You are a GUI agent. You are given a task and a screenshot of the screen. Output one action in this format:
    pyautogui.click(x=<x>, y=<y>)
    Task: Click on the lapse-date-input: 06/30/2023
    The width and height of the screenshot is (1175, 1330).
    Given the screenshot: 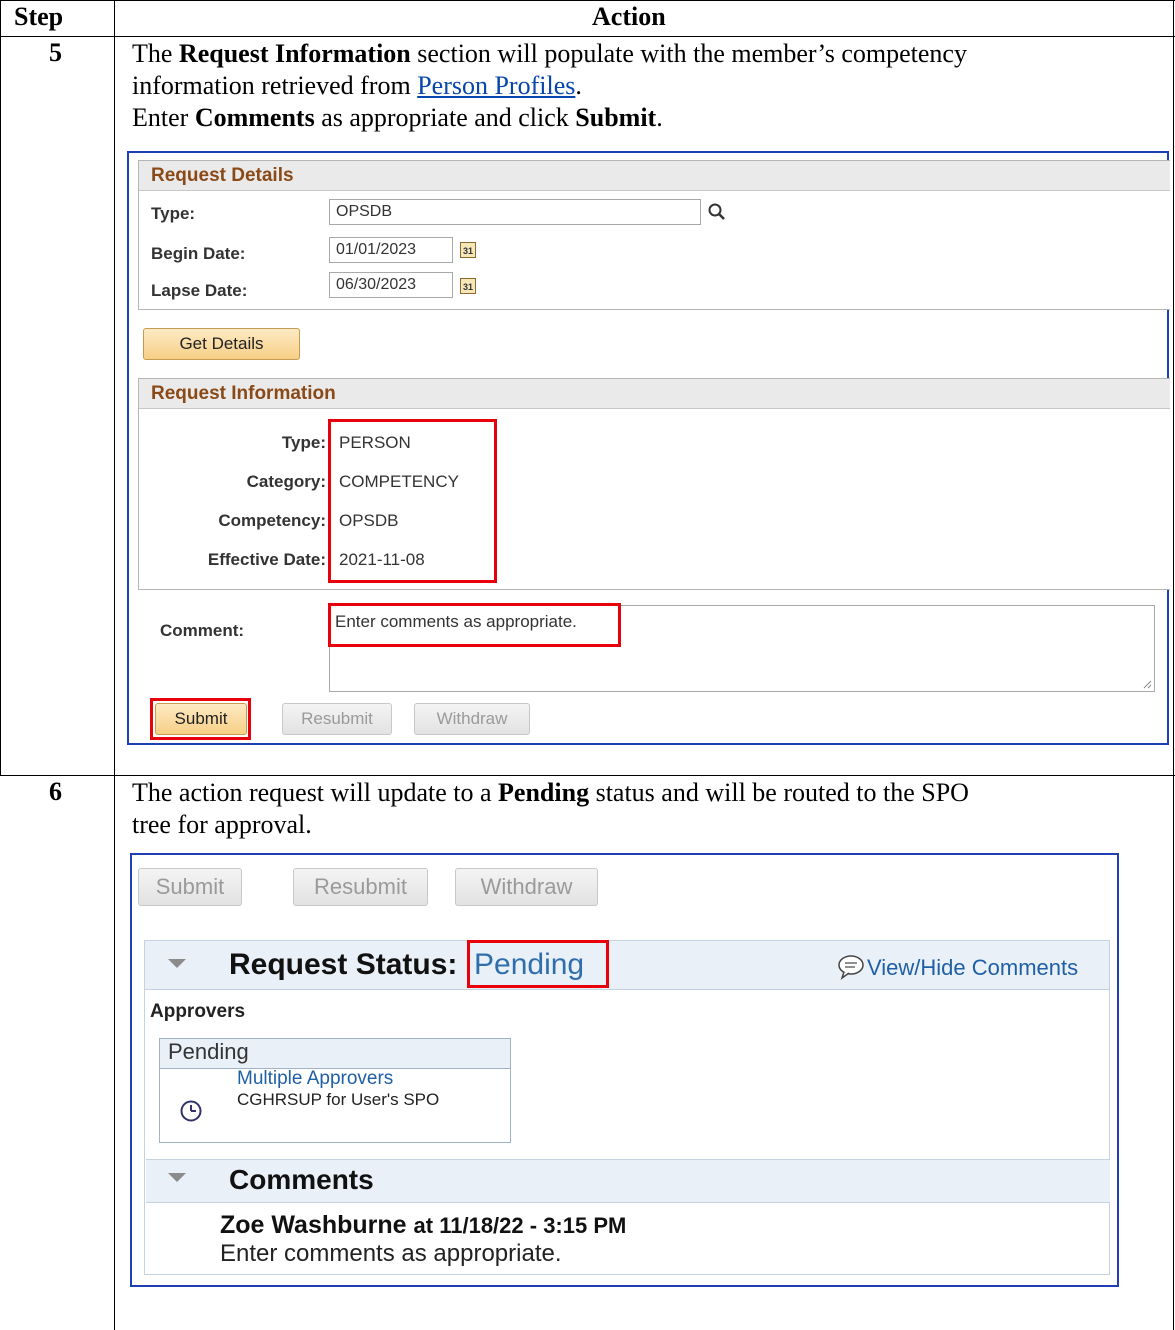 What is the action you would take?
    pyautogui.click(x=391, y=285)
    